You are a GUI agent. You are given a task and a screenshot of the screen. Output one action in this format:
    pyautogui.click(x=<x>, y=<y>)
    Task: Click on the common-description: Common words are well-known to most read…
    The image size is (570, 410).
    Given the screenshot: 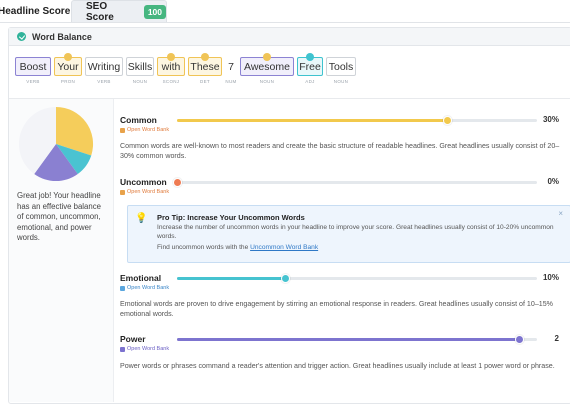 What is the action you would take?
    pyautogui.click(x=340, y=151)
    